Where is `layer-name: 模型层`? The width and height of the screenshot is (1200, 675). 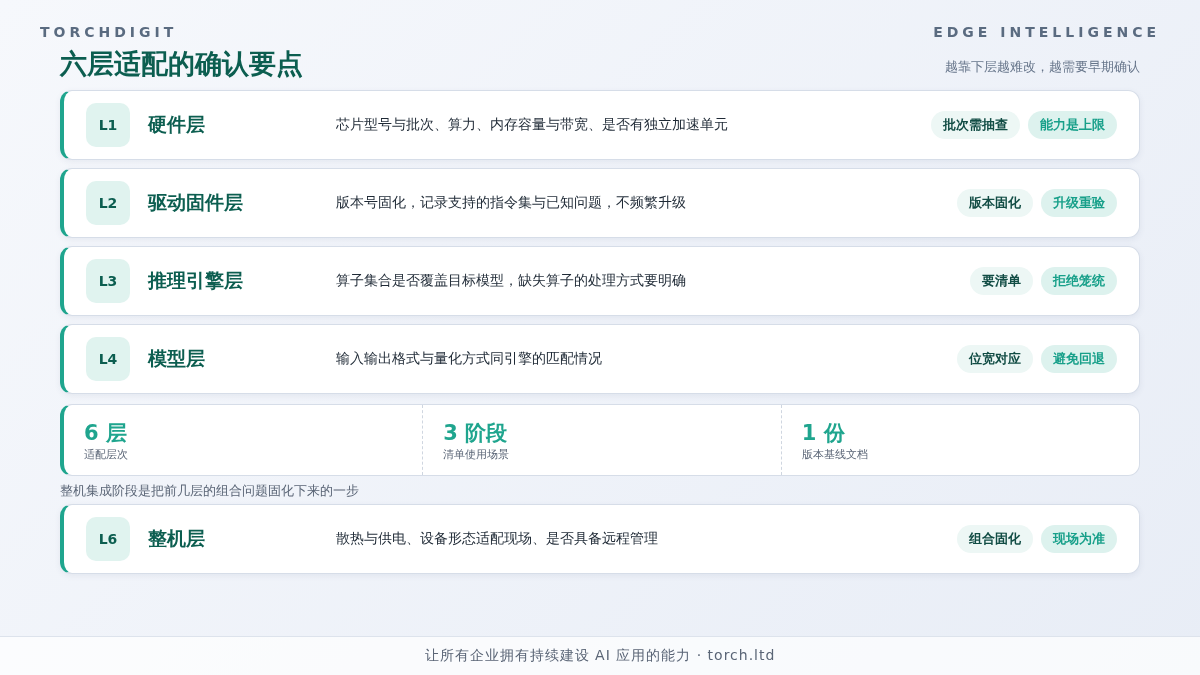
layer-name: 模型层 is located at coordinates (177, 358).